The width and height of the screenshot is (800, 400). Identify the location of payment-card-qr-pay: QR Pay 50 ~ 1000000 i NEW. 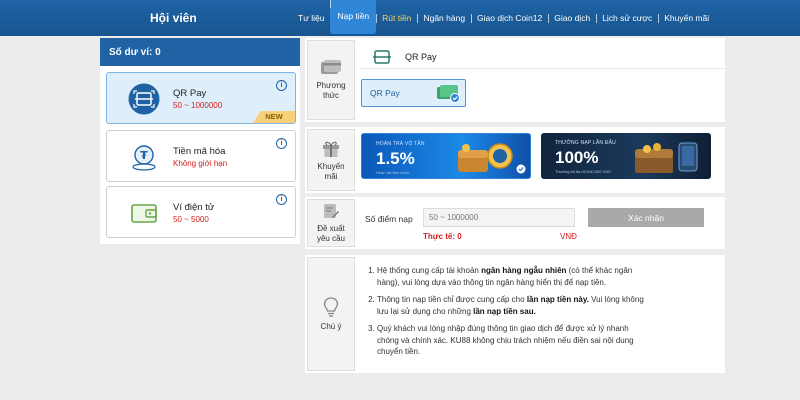
(201, 98).